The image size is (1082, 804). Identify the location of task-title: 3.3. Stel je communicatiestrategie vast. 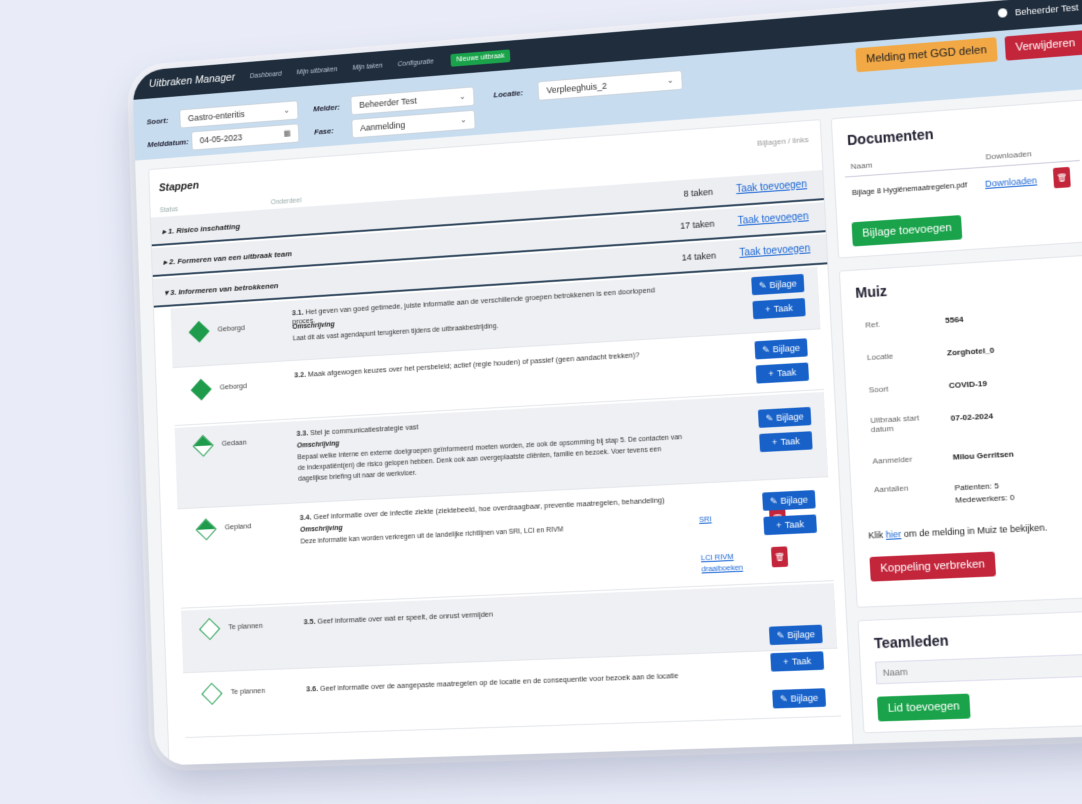
(357, 430).